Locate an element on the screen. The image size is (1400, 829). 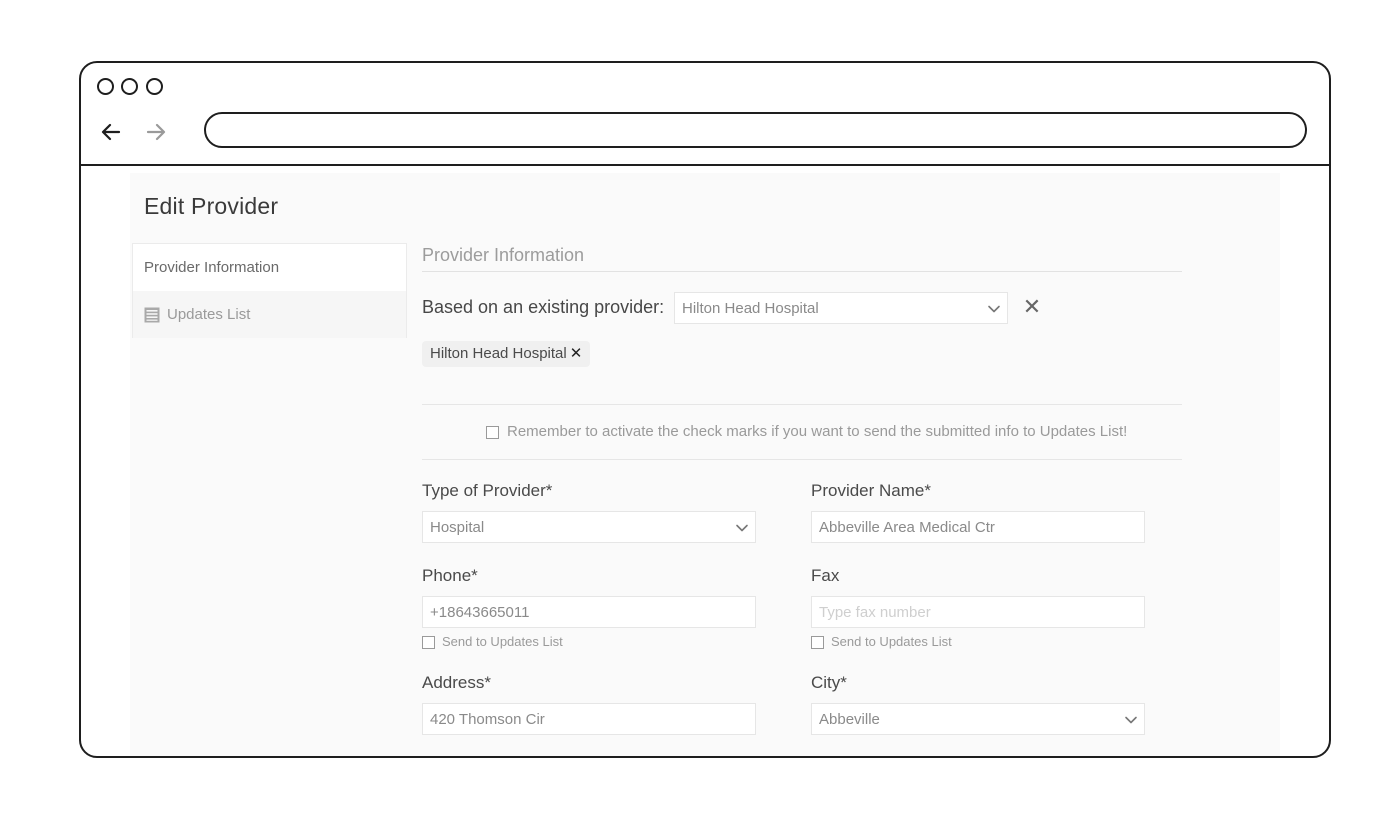
provider-name-label: Provider Name* is located at coordinates (871, 490).